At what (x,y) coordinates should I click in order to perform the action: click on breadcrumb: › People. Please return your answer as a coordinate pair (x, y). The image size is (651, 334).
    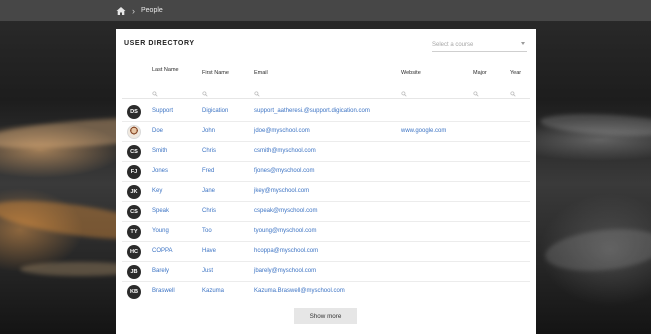
    Looking at the image, I should click on (325, 10).